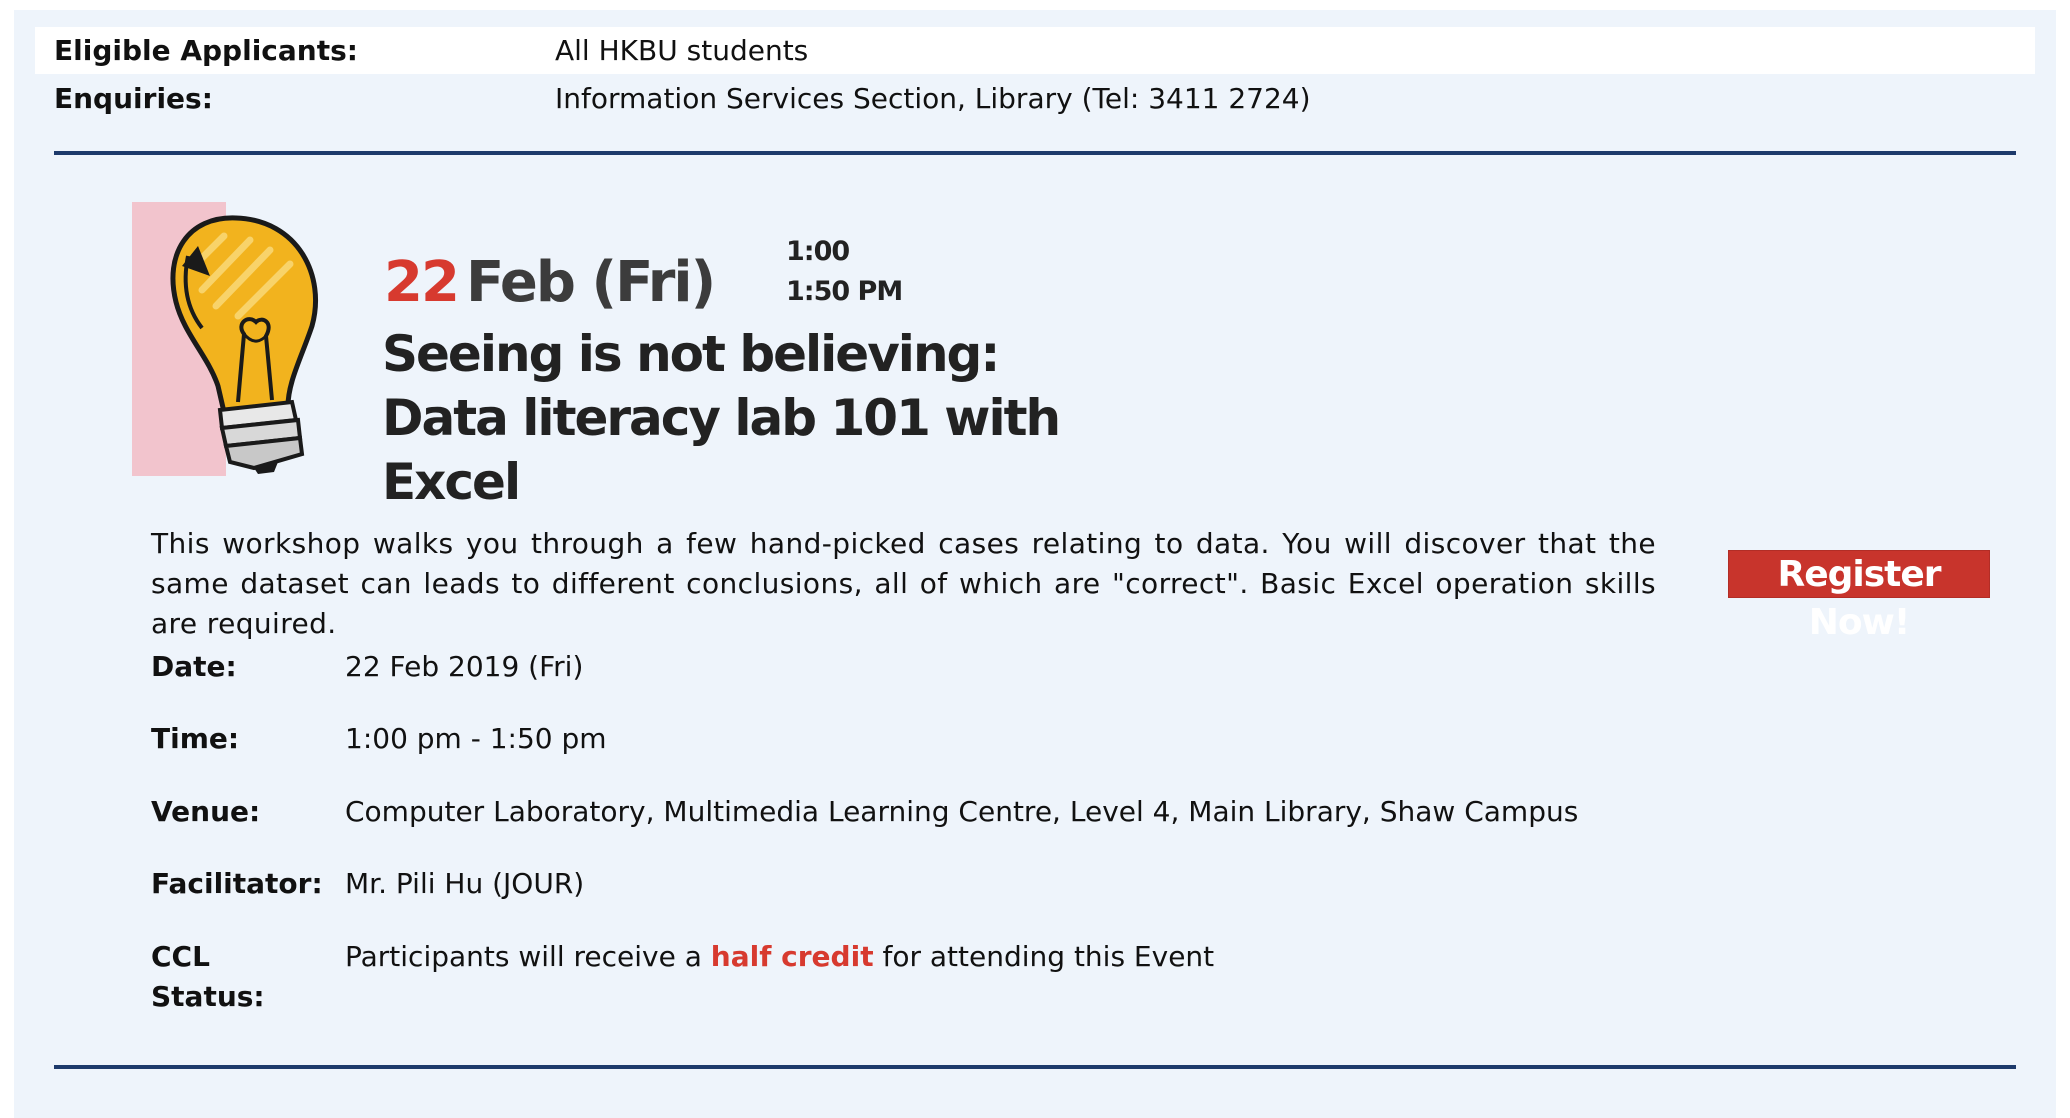 Image resolution: width=2070 pixels, height=1118 pixels. Describe the element at coordinates (818, 251) in the screenshot. I see `banner-time-start: 1:00` at that location.